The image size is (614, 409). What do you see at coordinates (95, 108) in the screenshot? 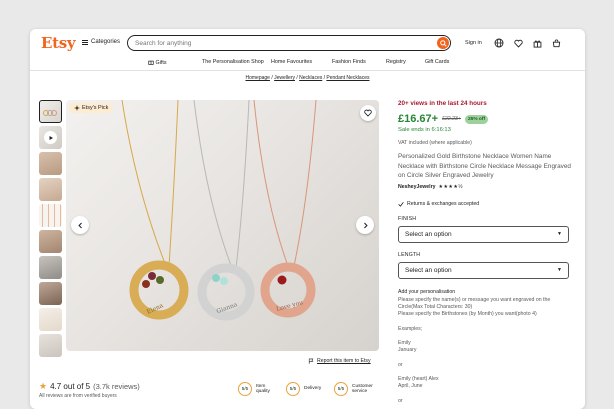
I see `etsys-pick-label: Etsy's Pick` at bounding box center [95, 108].